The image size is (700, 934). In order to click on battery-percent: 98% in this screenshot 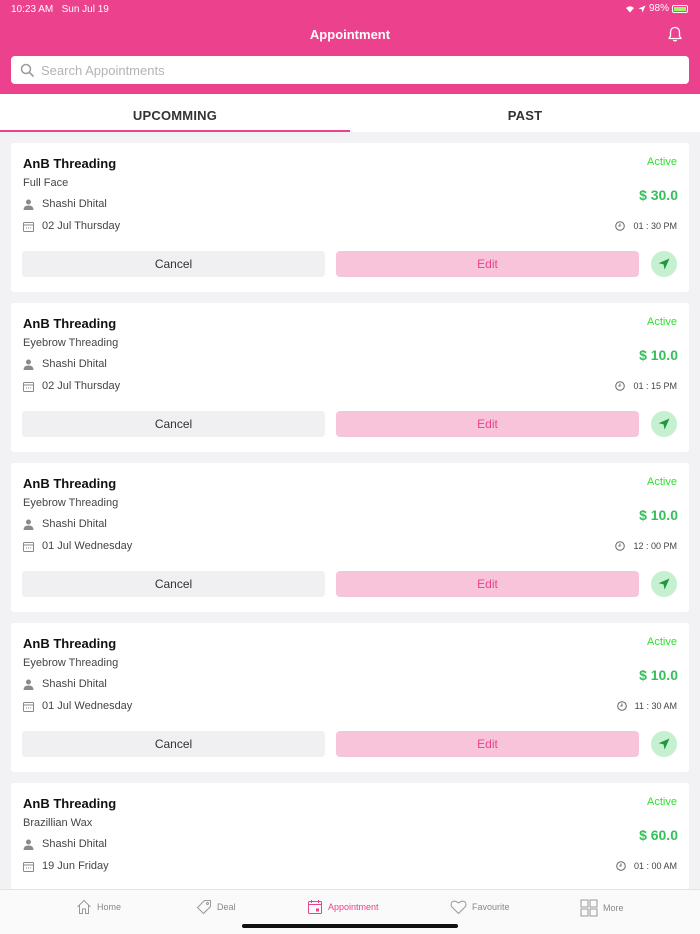, I will do `click(658, 8)`.